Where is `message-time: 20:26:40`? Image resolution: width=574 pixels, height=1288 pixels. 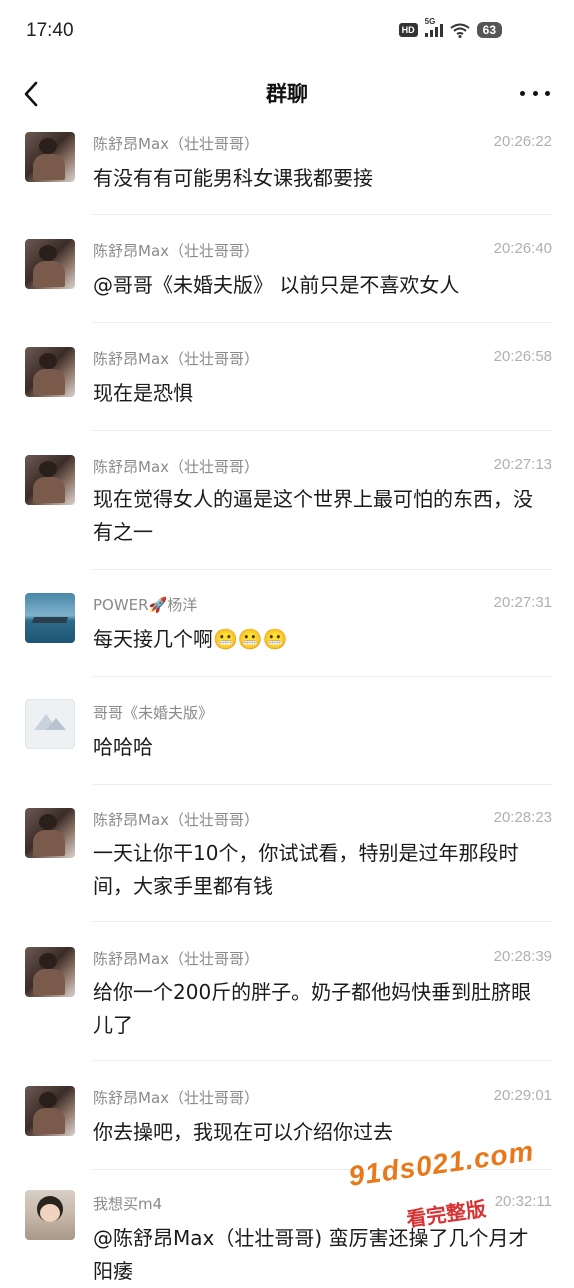
message-time: 20:26:40 is located at coordinates (522, 248).